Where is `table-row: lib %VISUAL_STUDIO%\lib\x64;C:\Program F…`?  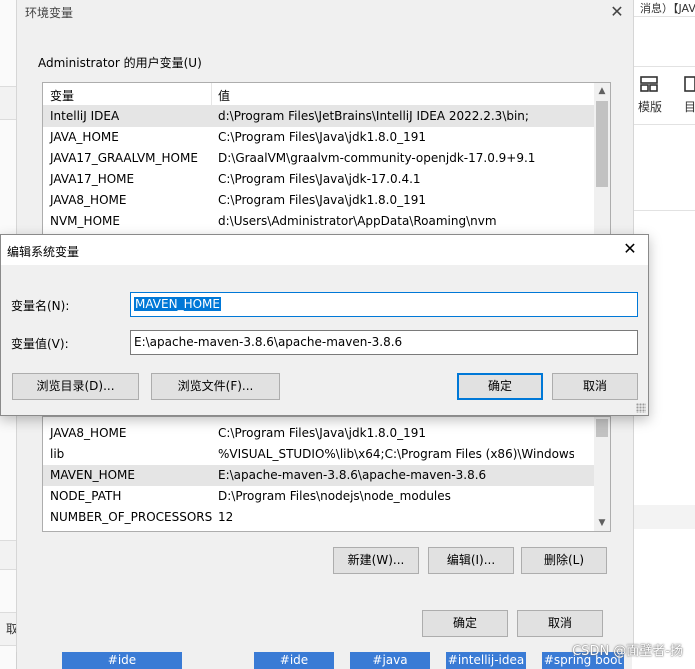 table-row: lib %VISUAL_STUDIO%\lib\x64;C:\Program F… is located at coordinates (318, 454).